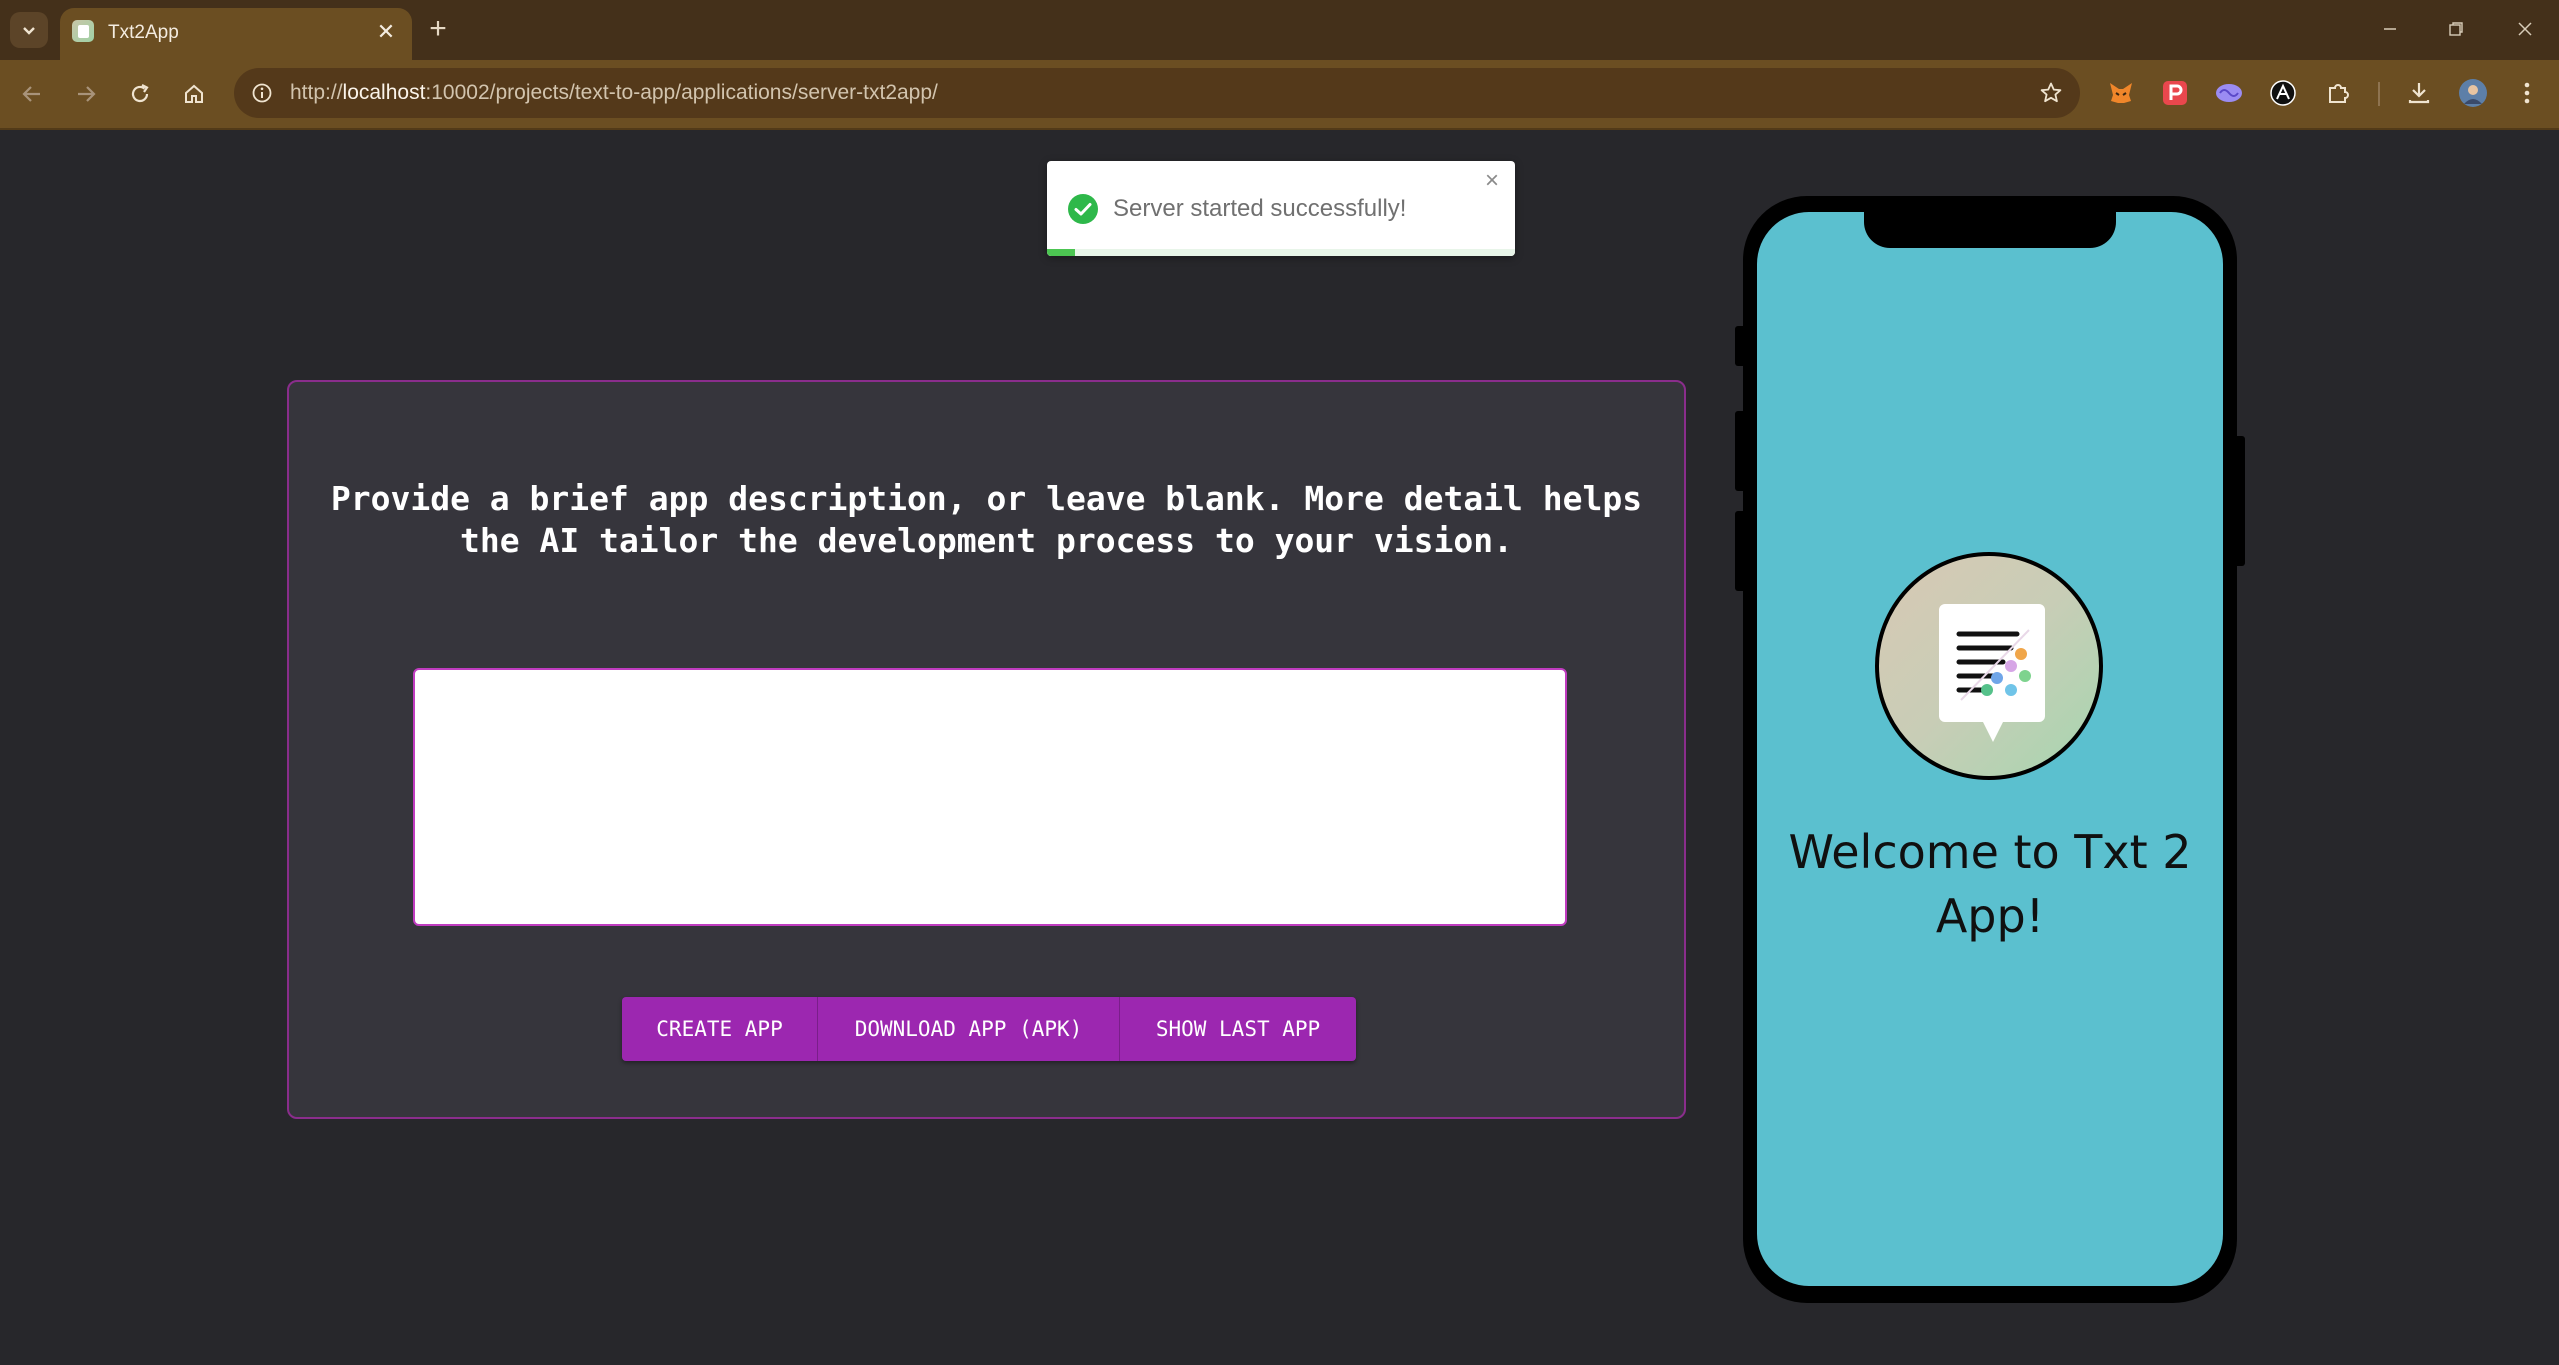 This screenshot has height=1365, width=2559. I want to click on brain-icon, so click(2229, 93).